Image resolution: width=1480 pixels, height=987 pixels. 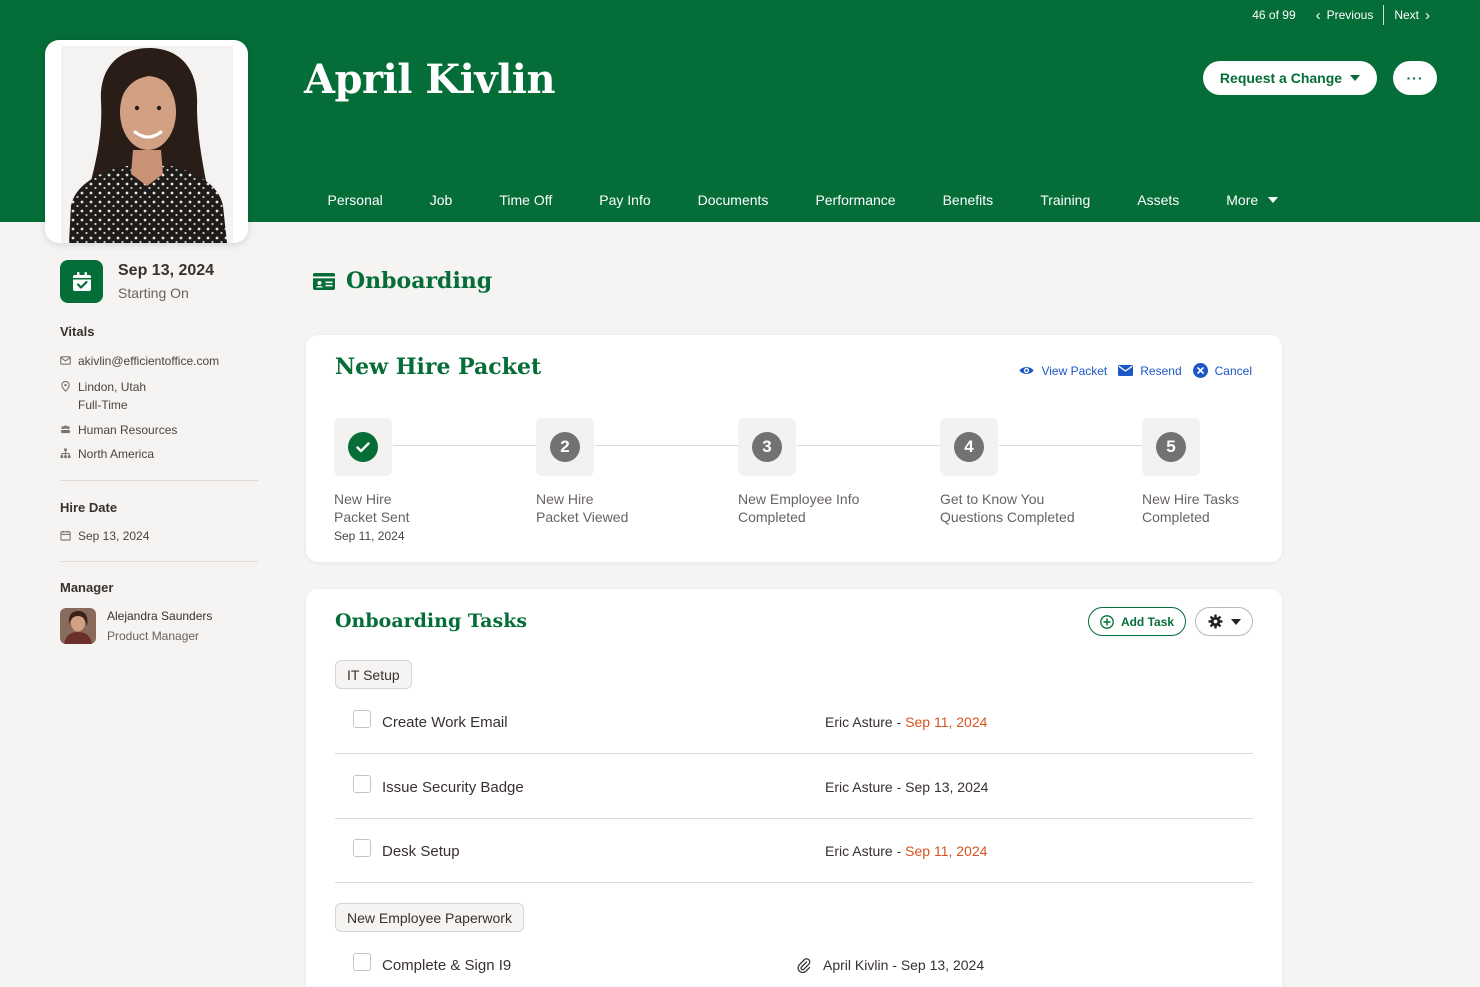 I want to click on tab-time-off: Time Off, so click(x=526, y=200).